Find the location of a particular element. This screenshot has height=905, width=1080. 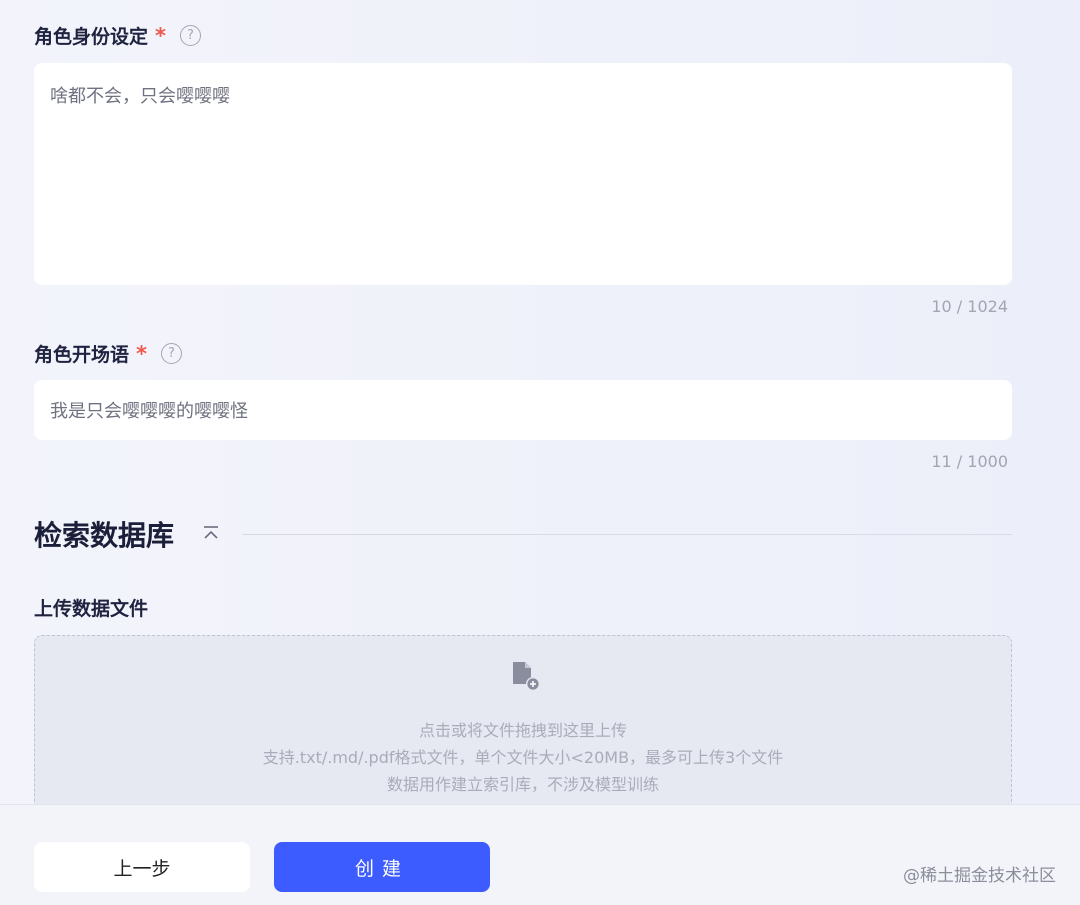

opening-line-label-row: 角色开场语 * ? is located at coordinates (108, 353).